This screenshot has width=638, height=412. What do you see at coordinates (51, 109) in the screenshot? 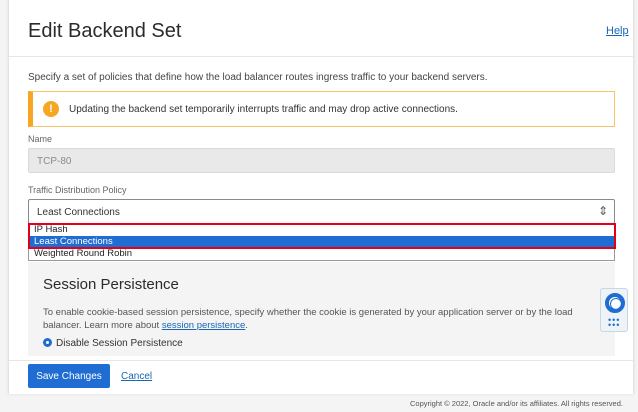
I see `warning-icon: !` at bounding box center [51, 109].